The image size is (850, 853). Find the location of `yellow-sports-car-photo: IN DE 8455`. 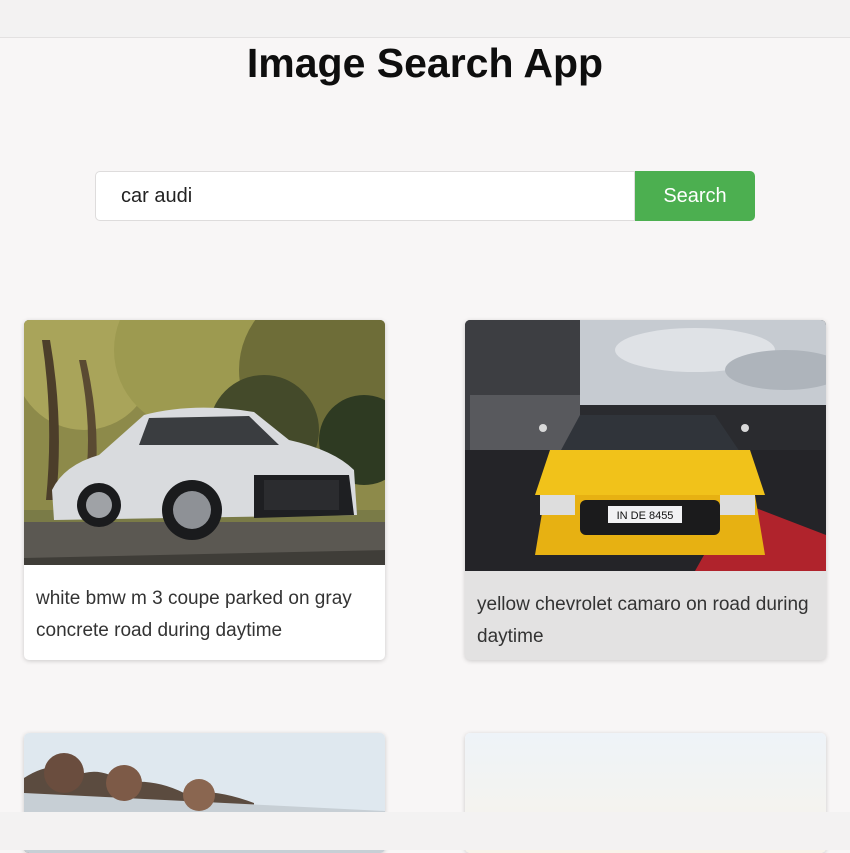

yellow-sports-car-photo: IN DE 8455 is located at coordinates (645, 445).